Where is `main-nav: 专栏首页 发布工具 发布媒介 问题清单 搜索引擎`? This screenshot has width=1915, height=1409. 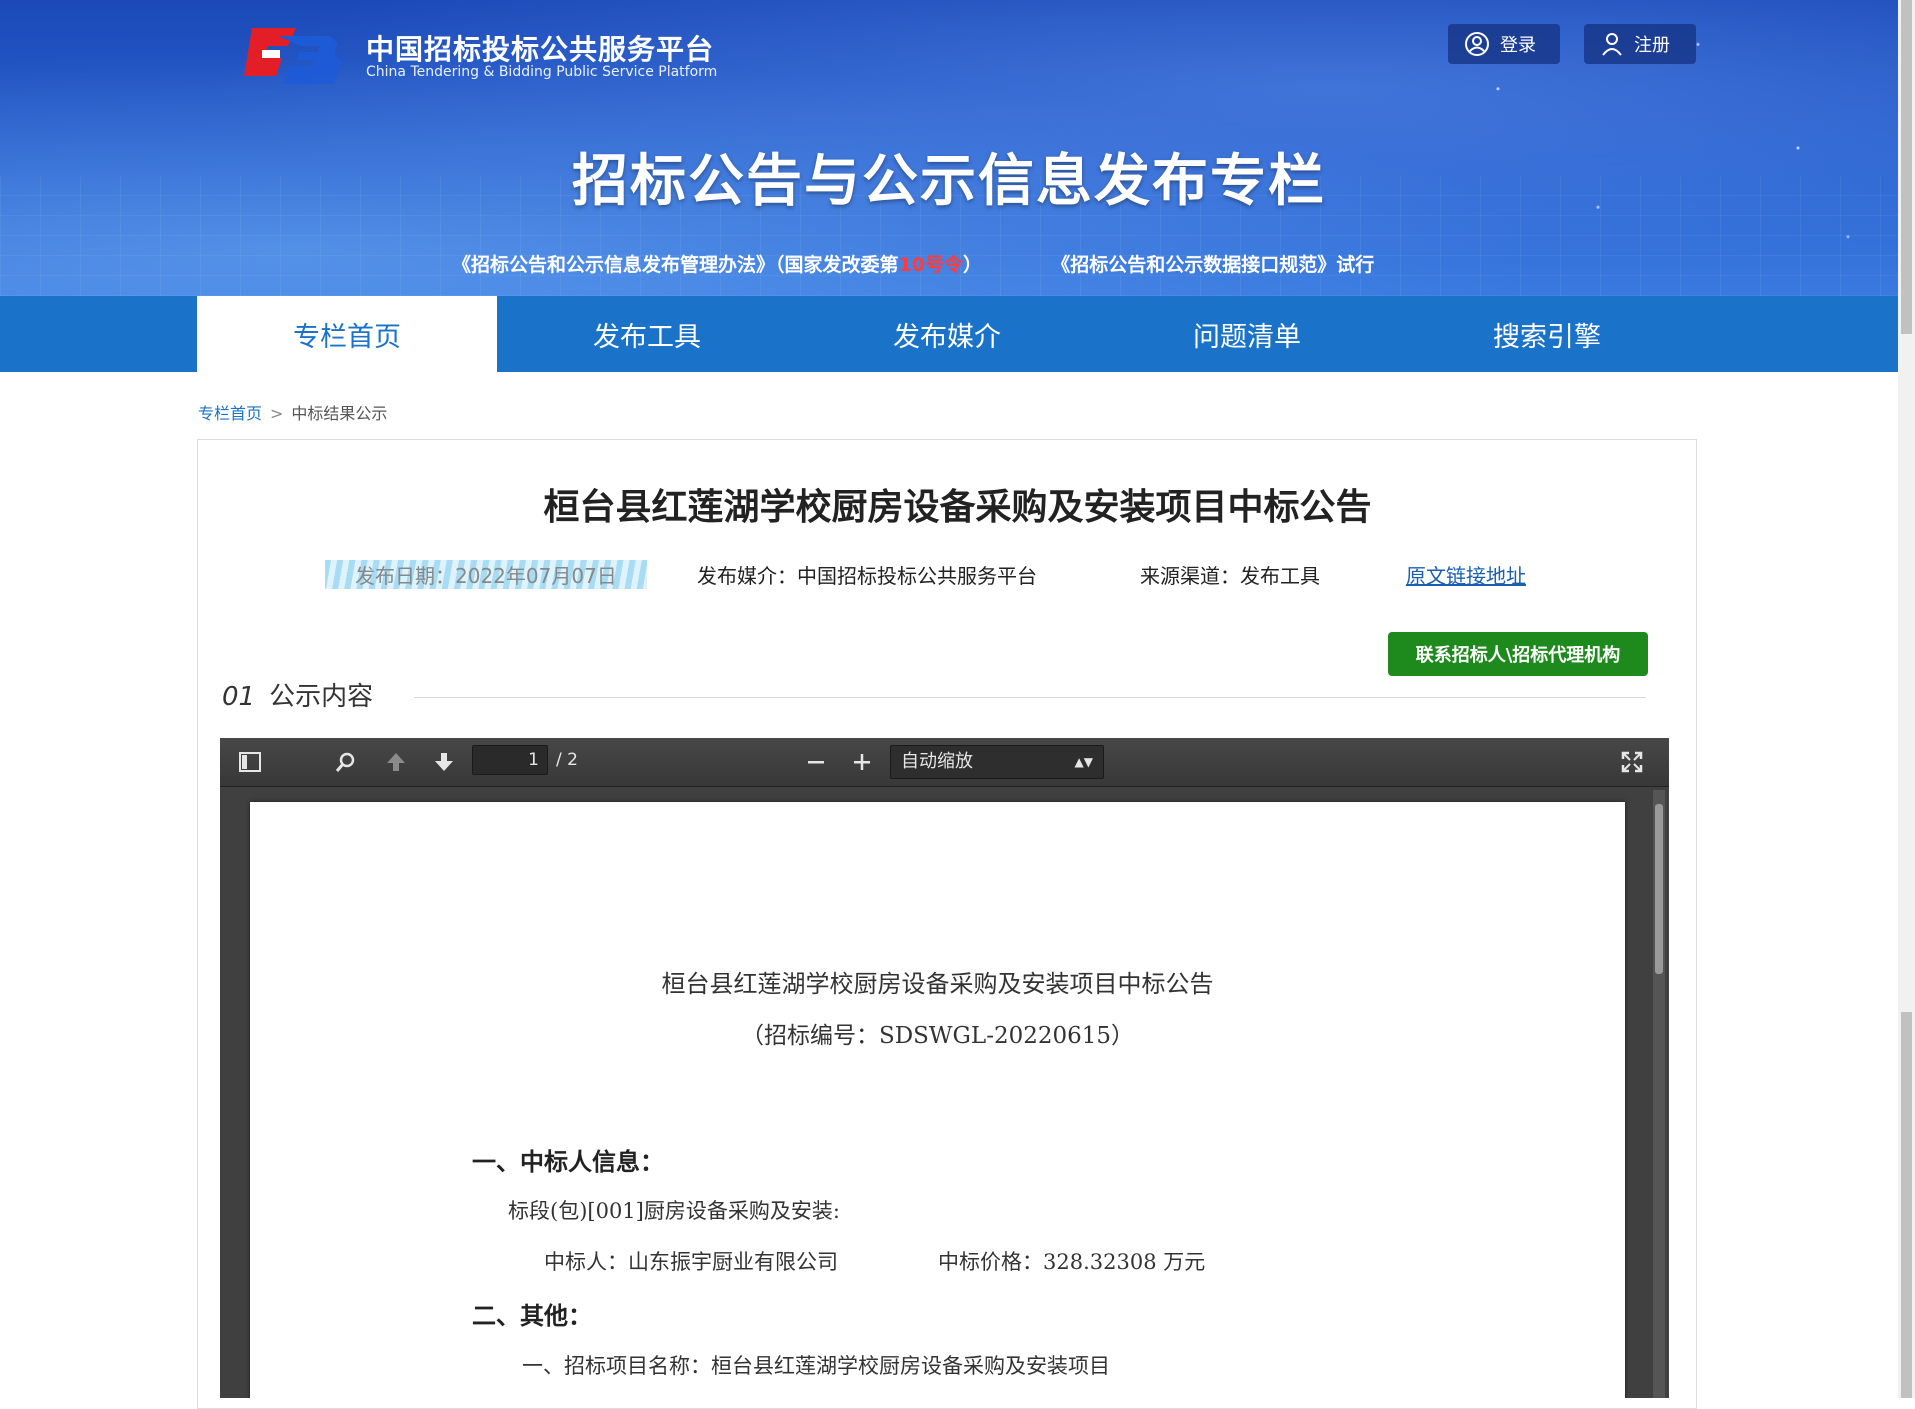
main-nav: 专栏首页 发布工具 发布媒介 问题清单 搜索引擎 is located at coordinates (949, 334).